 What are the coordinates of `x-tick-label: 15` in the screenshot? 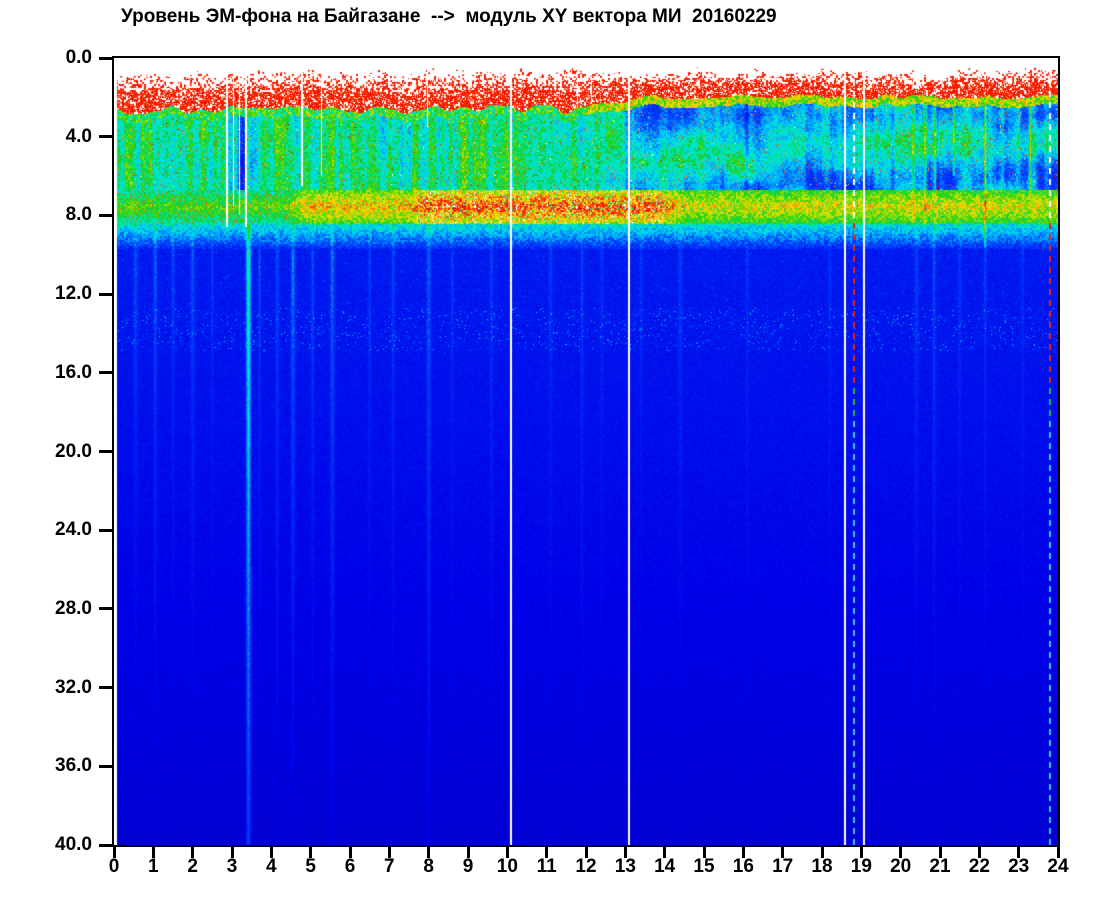 It's located at (704, 866).